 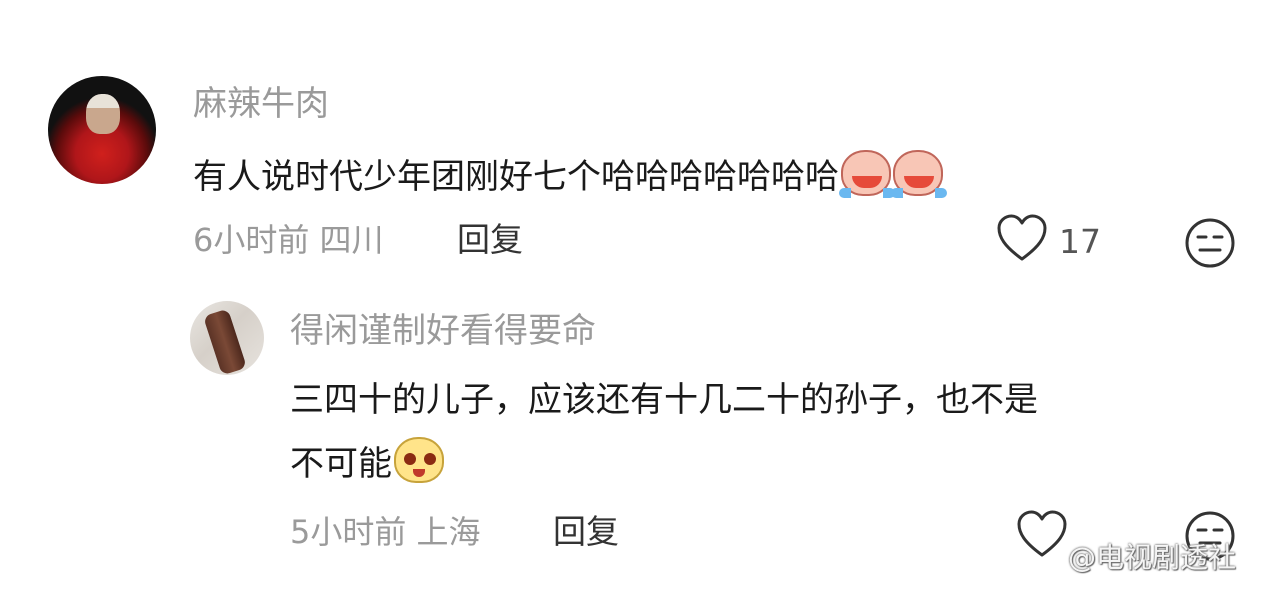 I want to click on like-heart-icon, so click(x=1022, y=238).